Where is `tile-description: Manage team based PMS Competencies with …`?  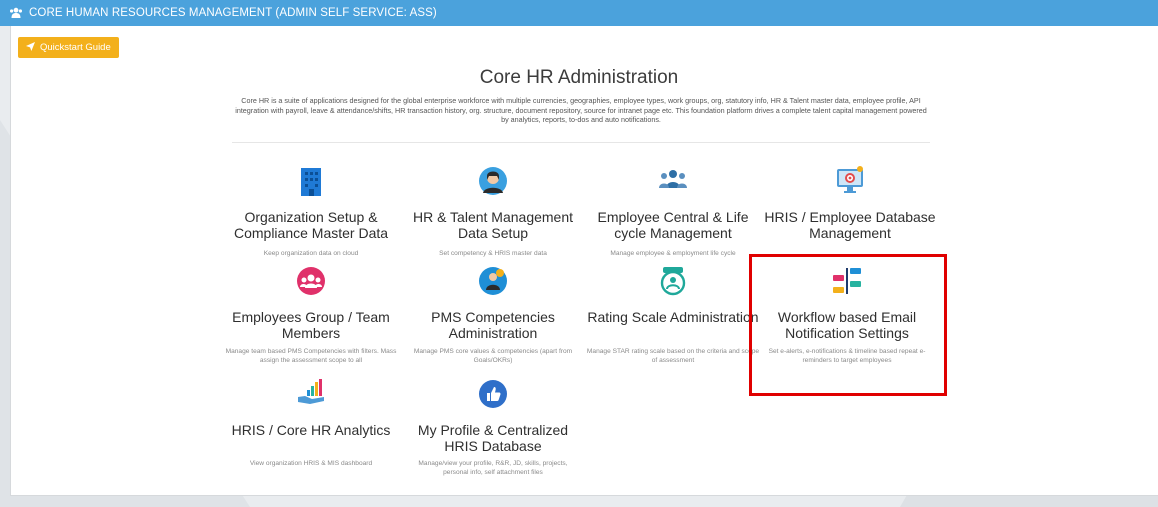 tile-description: Manage team based PMS Competencies with … is located at coordinates (311, 356).